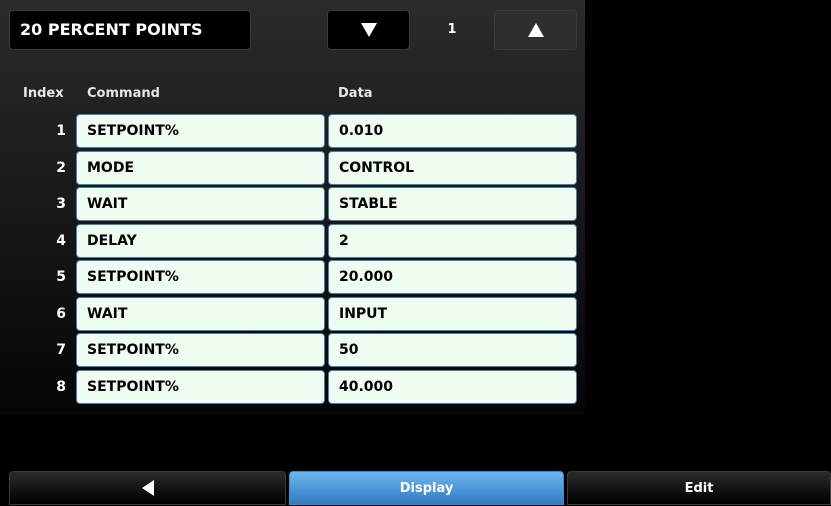 The height and width of the screenshot is (506, 831). I want to click on table-row: 6 WAIT INPUT, so click(292, 315).